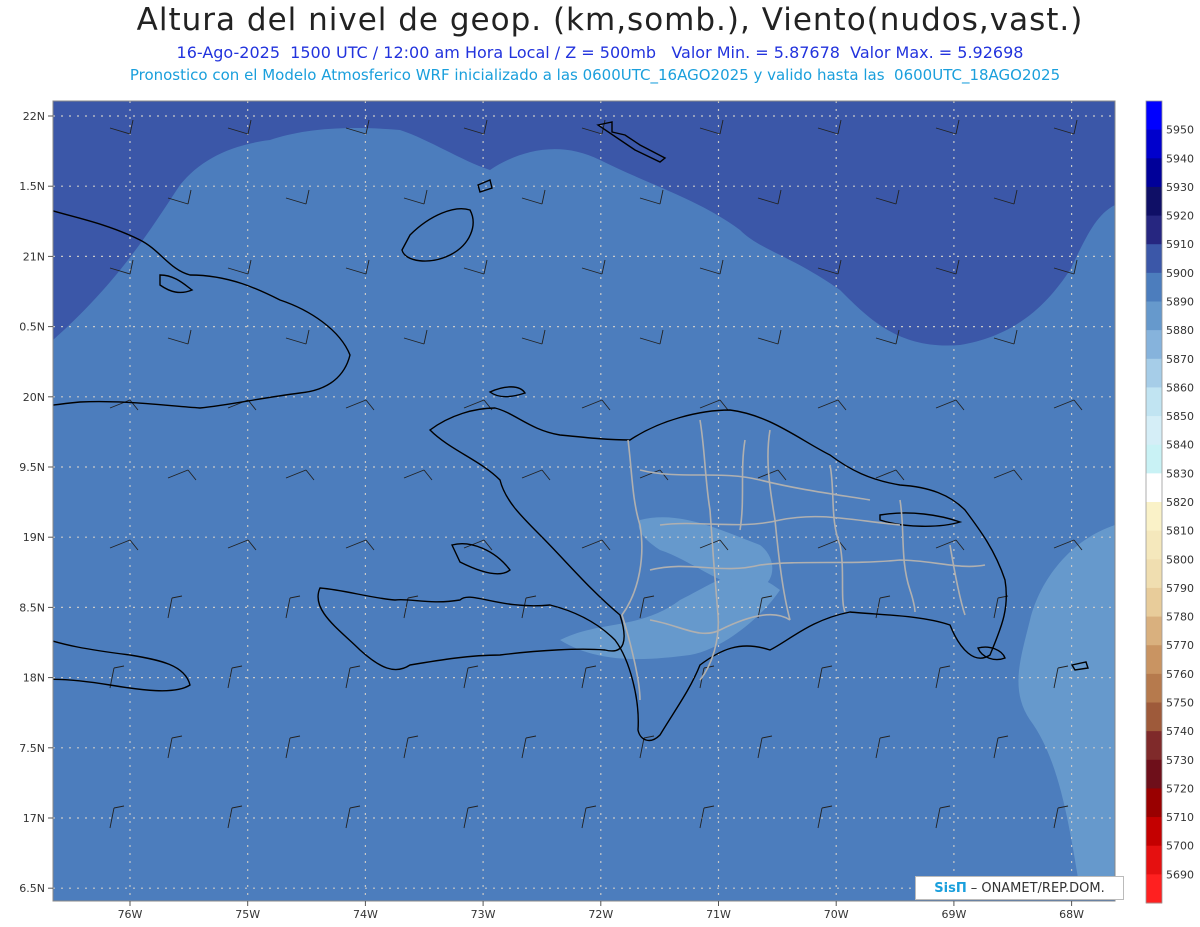 This screenshot has height=927, width=1200. Describe the element at coordinates (1180, 158) in the screenshot. I see `colorbar-label: 5940` at that location.